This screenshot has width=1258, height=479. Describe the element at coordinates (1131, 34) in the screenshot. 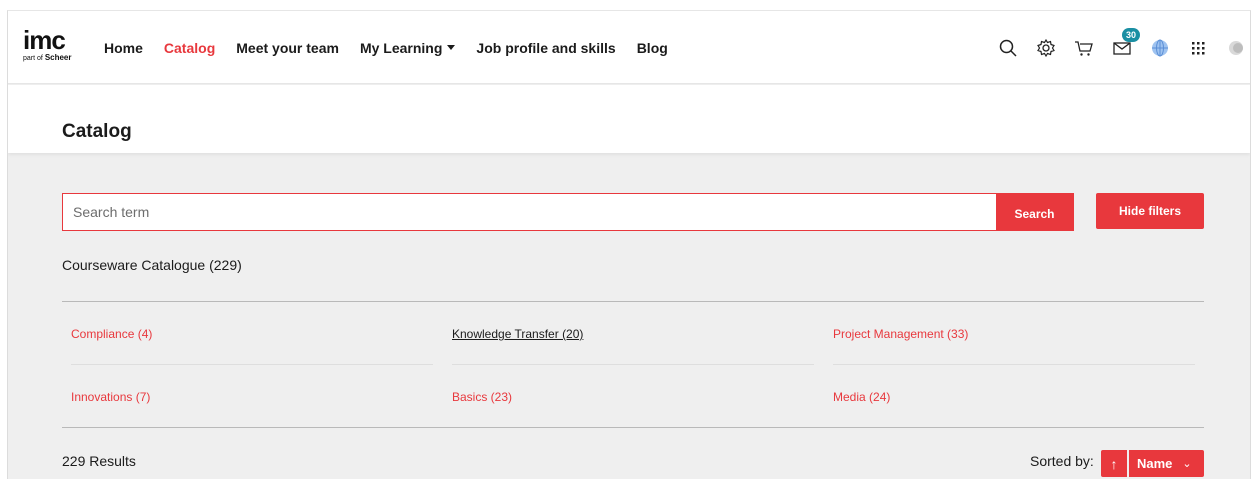

I see `messages-count-badge: 30` at that location.